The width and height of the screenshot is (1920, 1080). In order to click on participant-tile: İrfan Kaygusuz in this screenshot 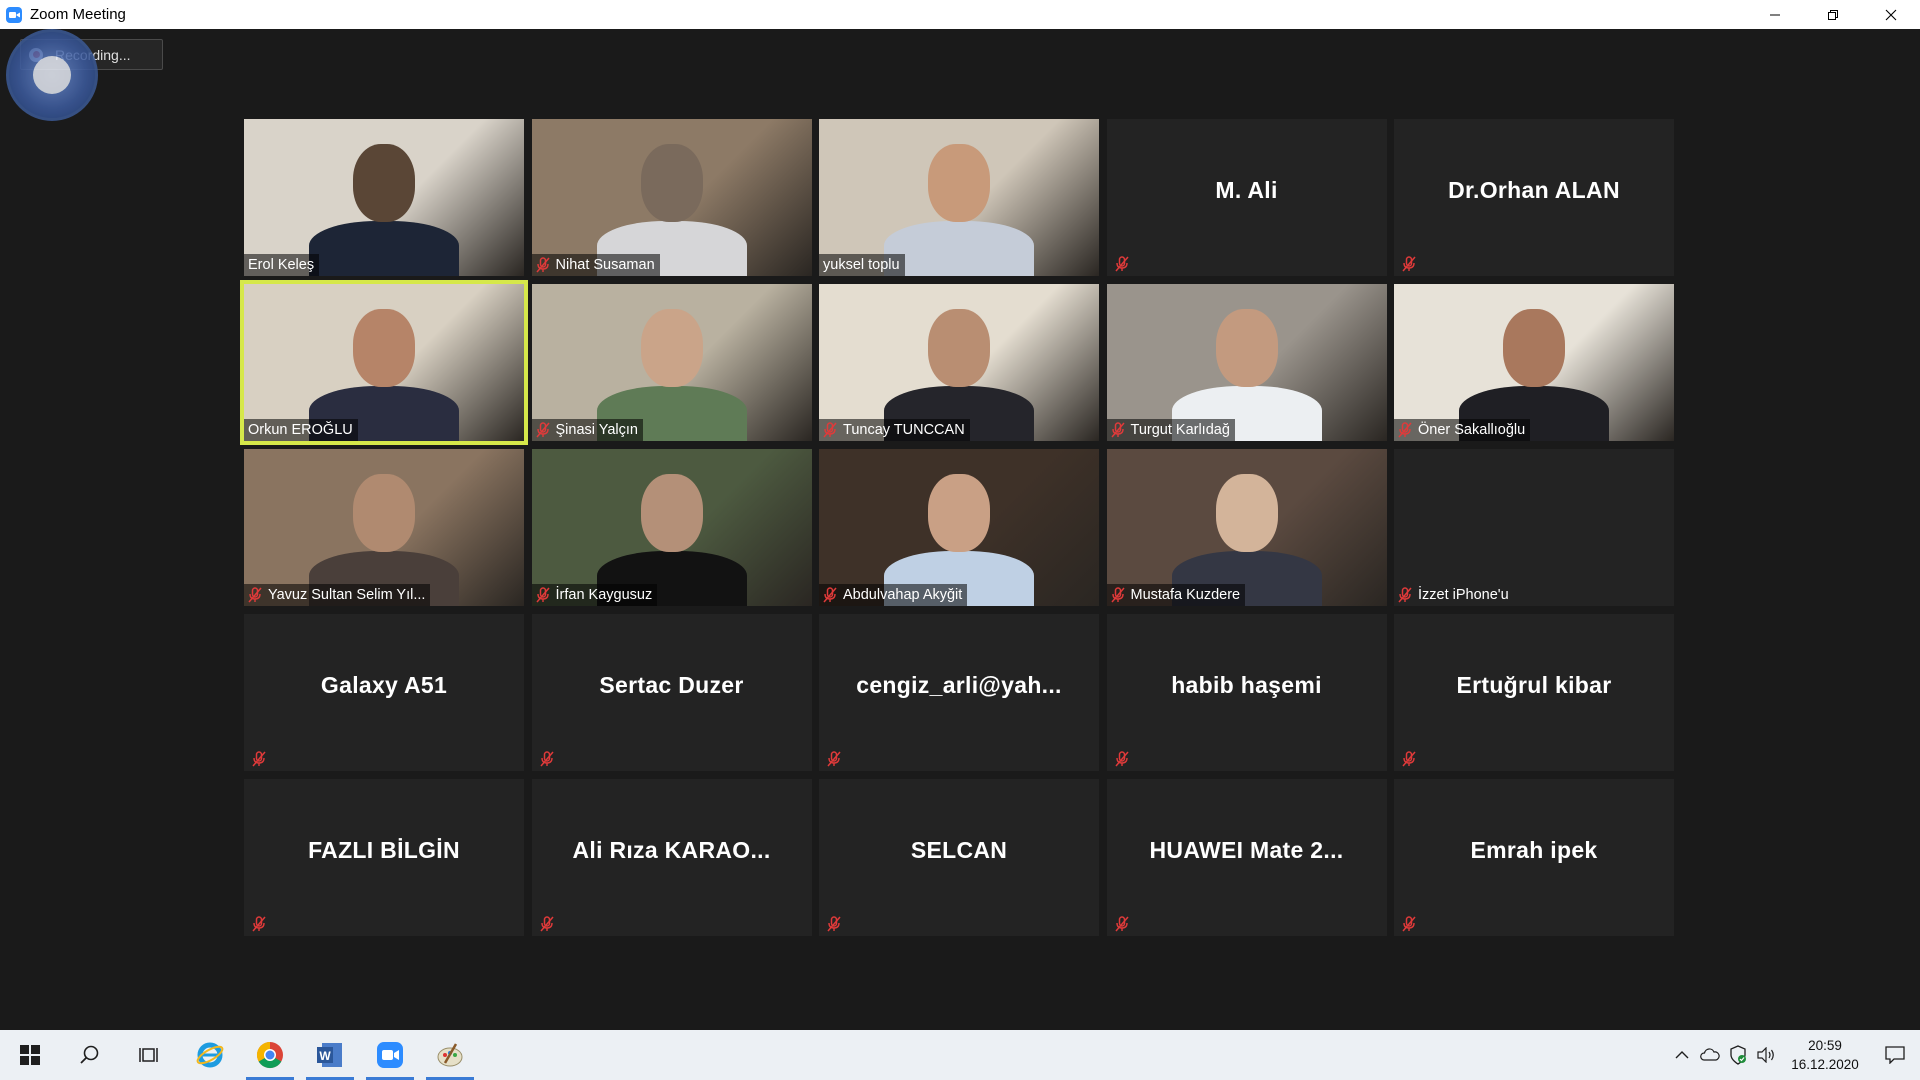, I will do `click(671, 527)`.